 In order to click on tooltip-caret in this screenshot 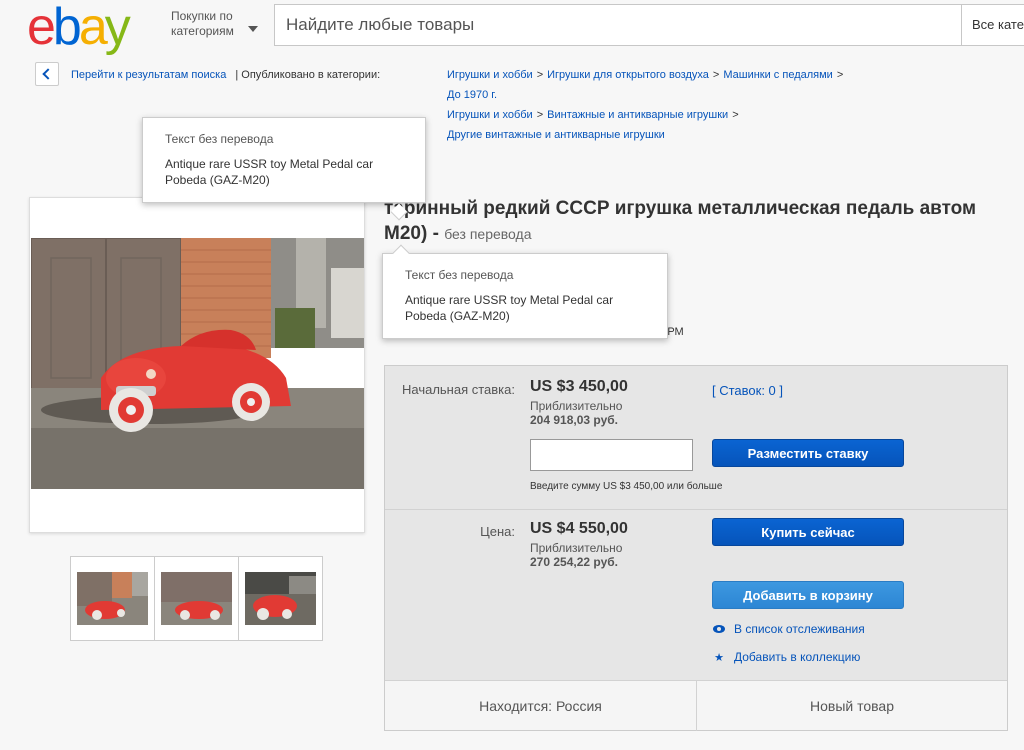, I will do `click(401, 253)`.